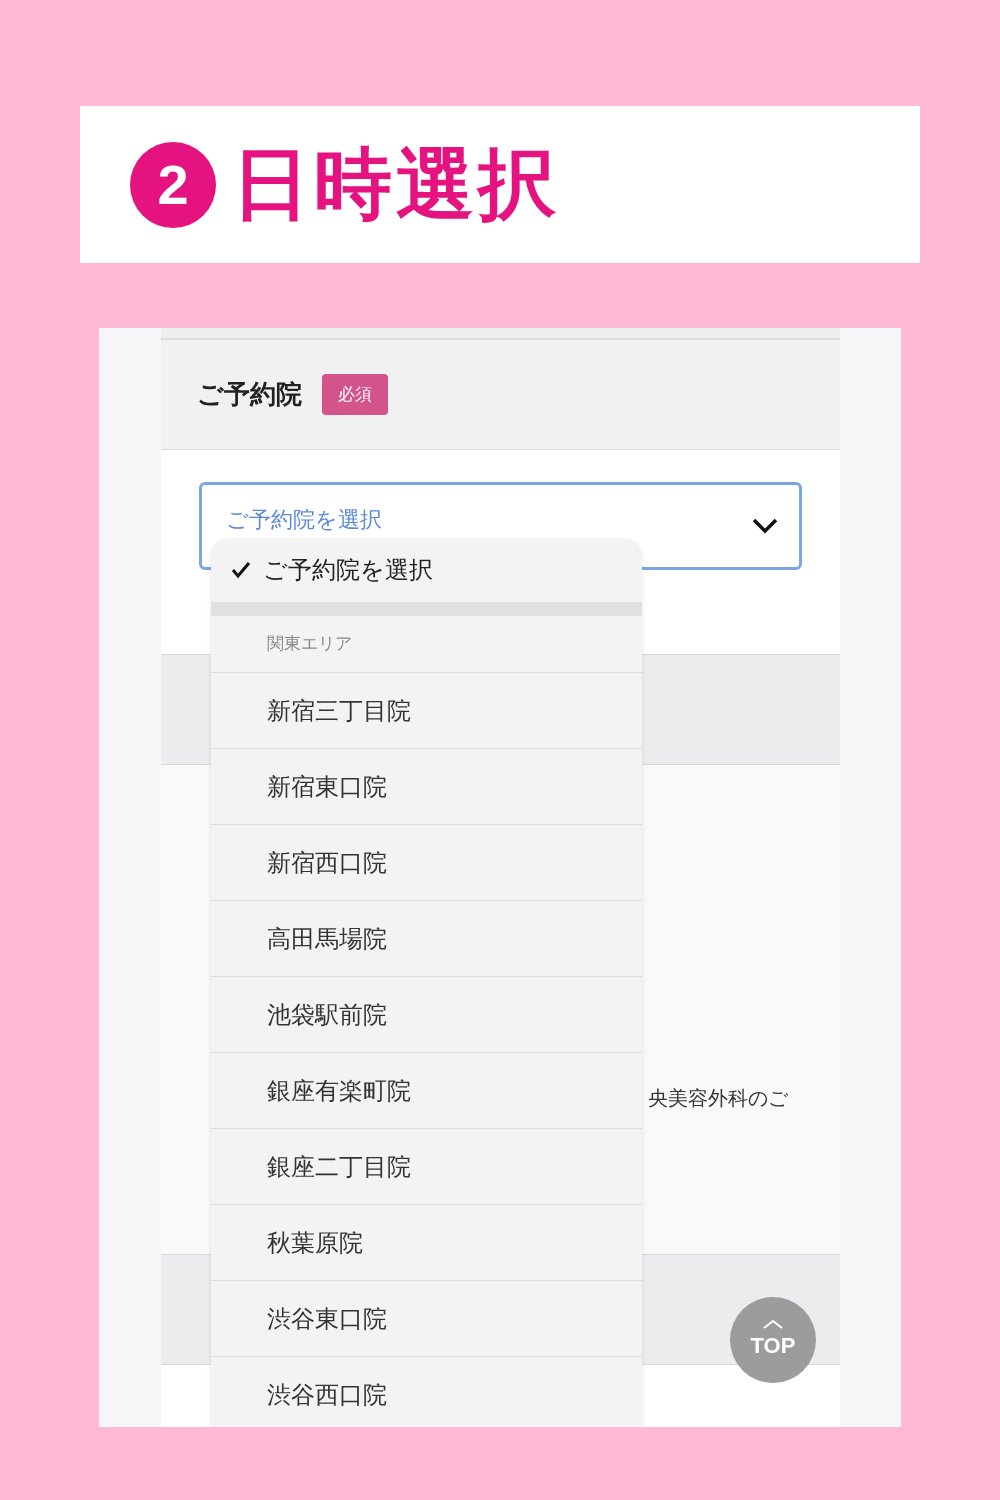 This screenshot has width=1000, height=1500. Describe the element at coordinates (426, 1091) in the screenshot. I see `dropdown-option: 銀座有楽町院` at that location.